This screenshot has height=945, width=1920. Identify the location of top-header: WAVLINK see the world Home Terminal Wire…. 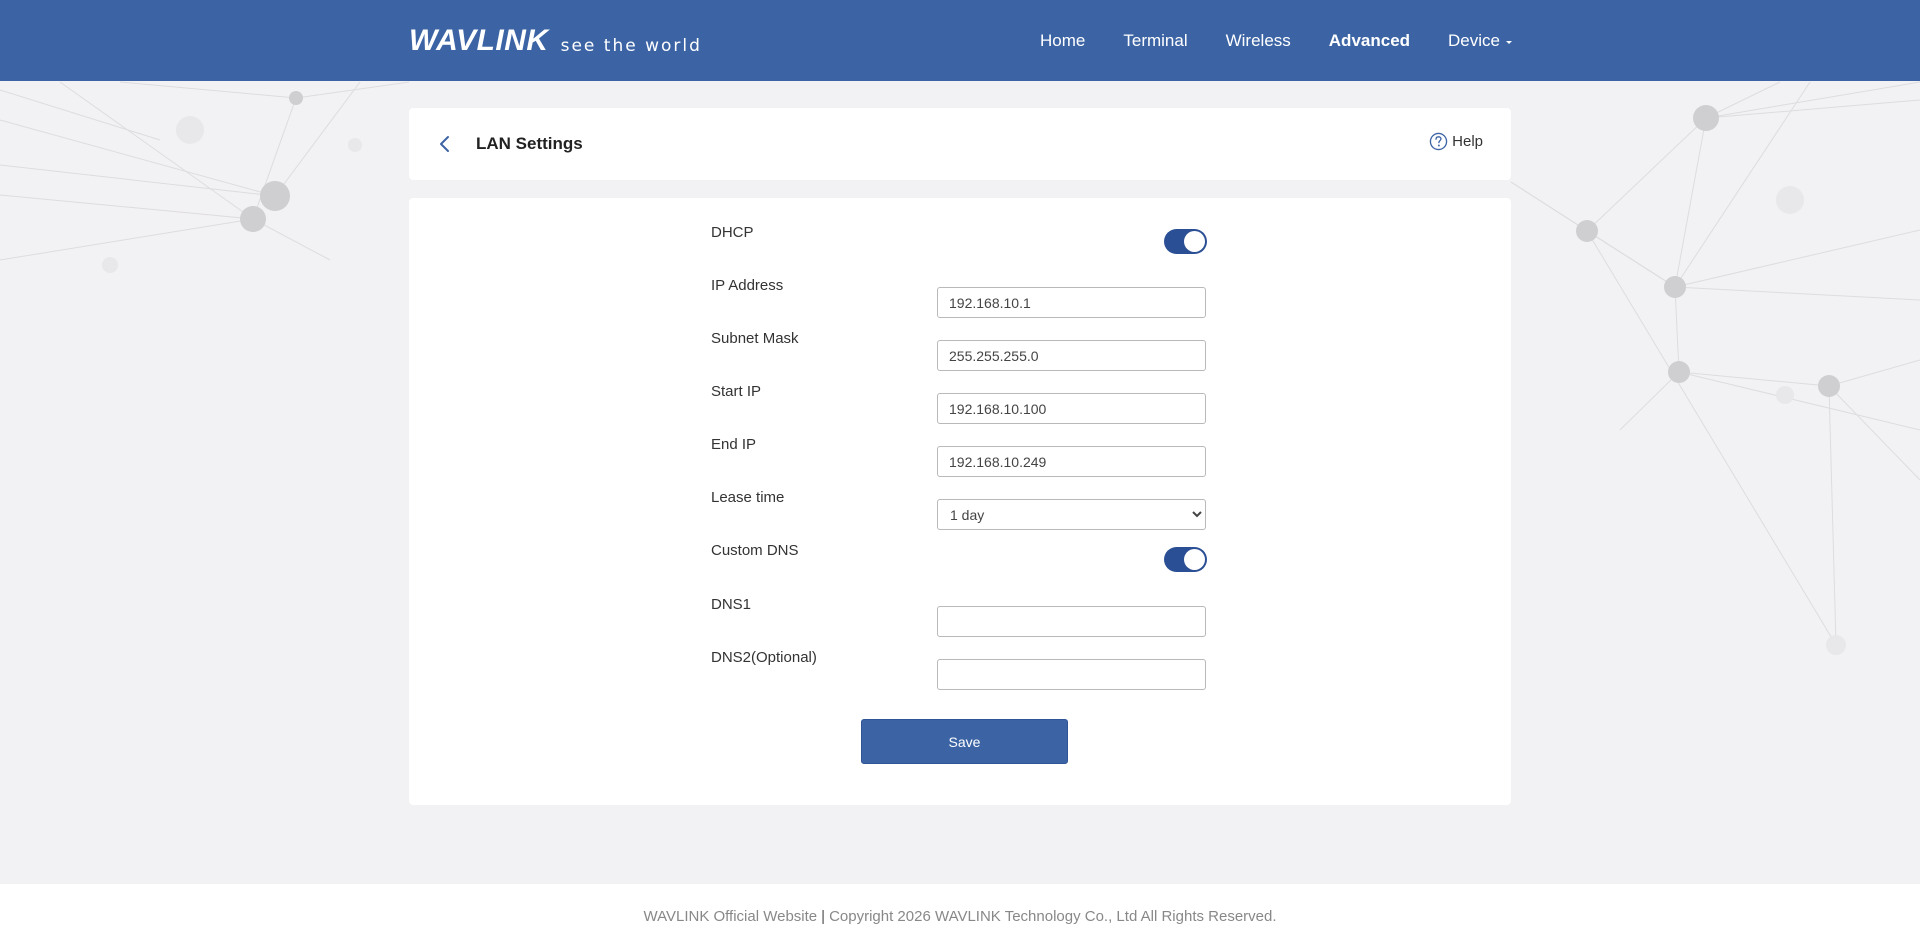
(960, 40).